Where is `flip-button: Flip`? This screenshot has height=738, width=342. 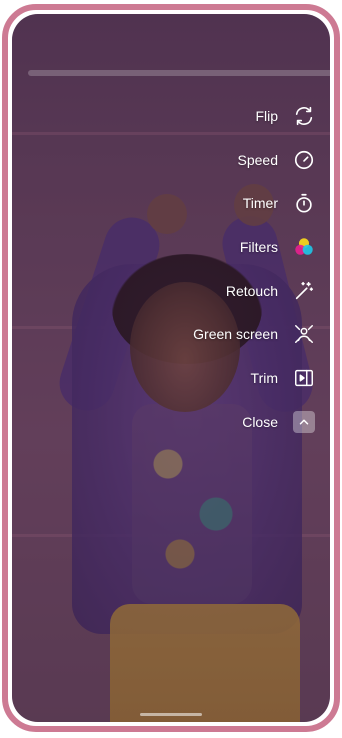
flip-button: Flip is located at coordinates (285, 116).